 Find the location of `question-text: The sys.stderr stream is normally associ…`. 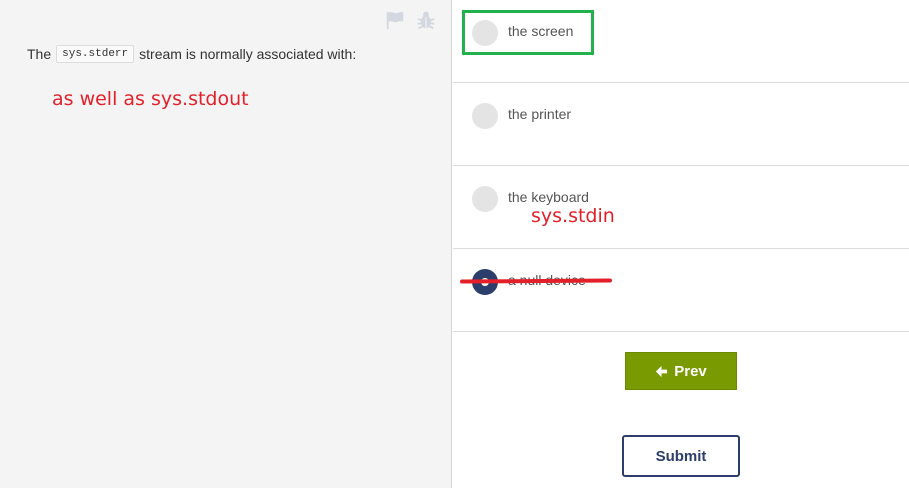

question-text: The sys.stderr stream is normally associ… is located at coordinates (191, 54).